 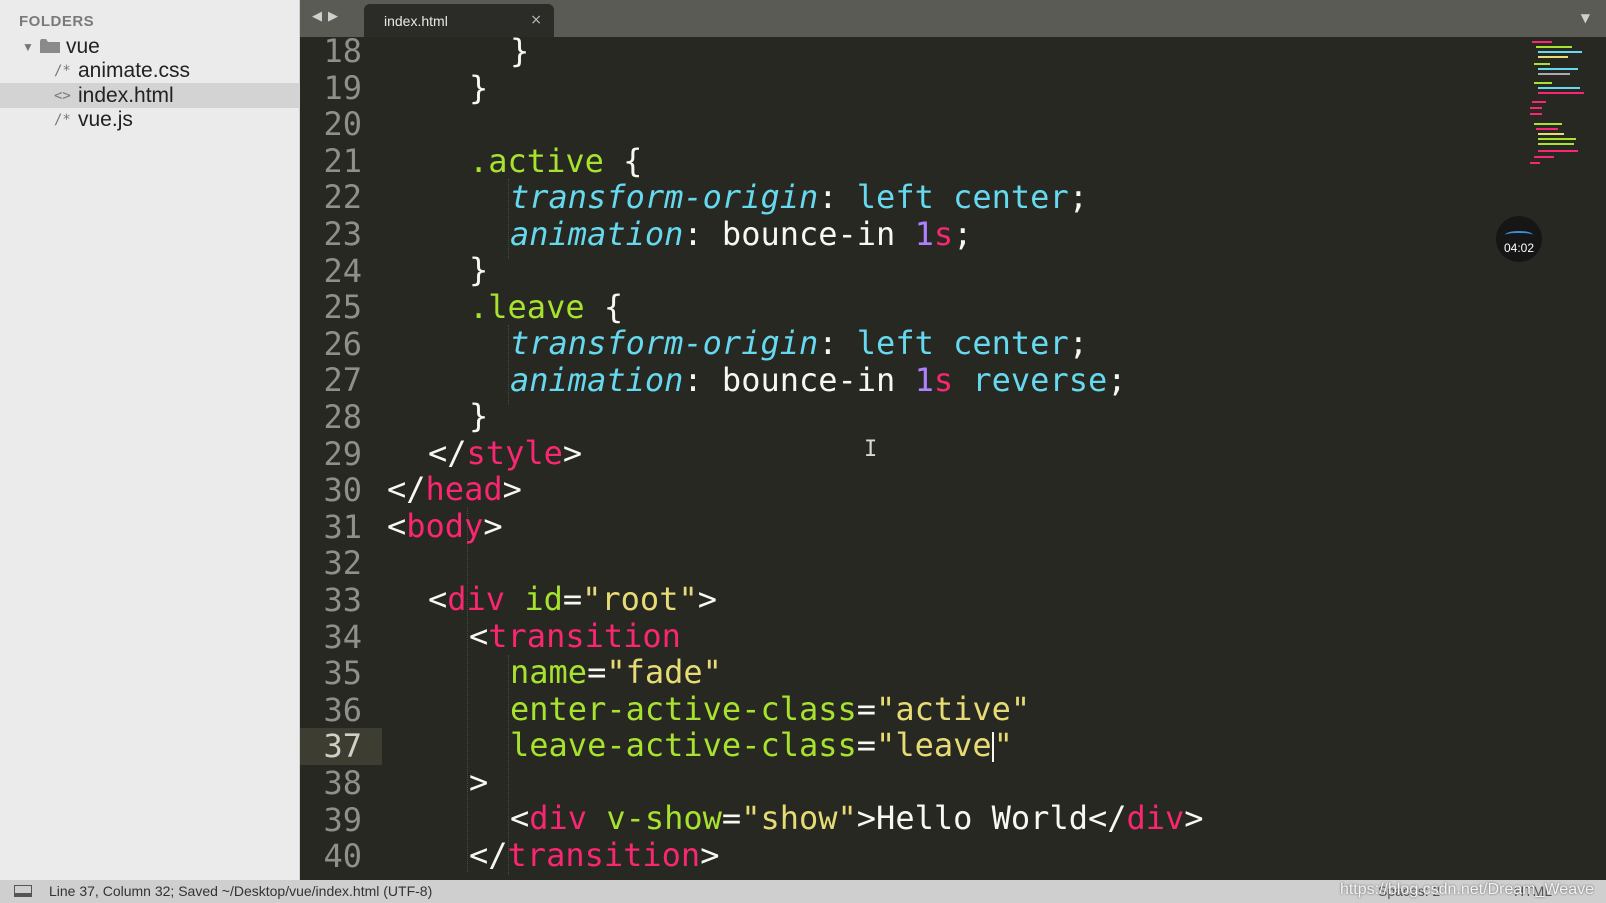 I want to click on line-number: 27, so click(x=342, y=380).